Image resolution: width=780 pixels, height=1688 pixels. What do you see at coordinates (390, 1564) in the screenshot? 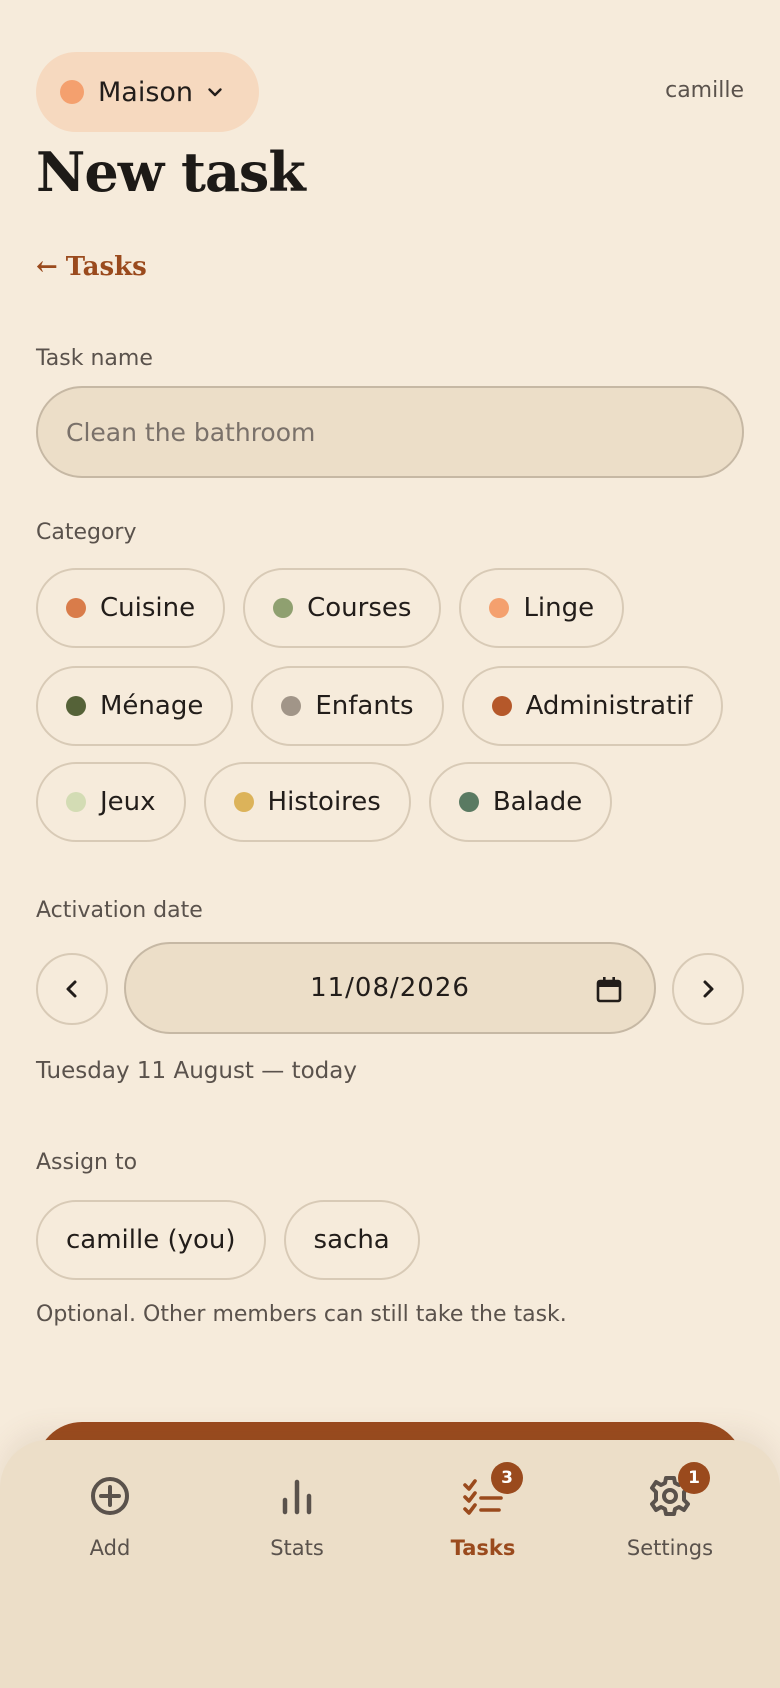
I see `bottom-nav: Add Stats 3 Tasks 1 Settings` at bounding box center [390, 1564].